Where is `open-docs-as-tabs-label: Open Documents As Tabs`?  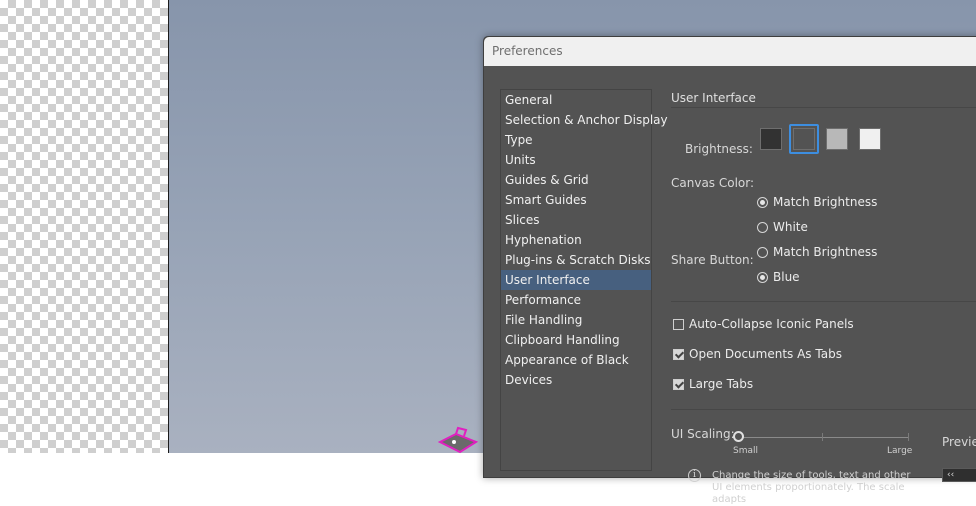
open-docs-as-tabs-label: Open Documents As Tabs is located at coordinates (765, 354).